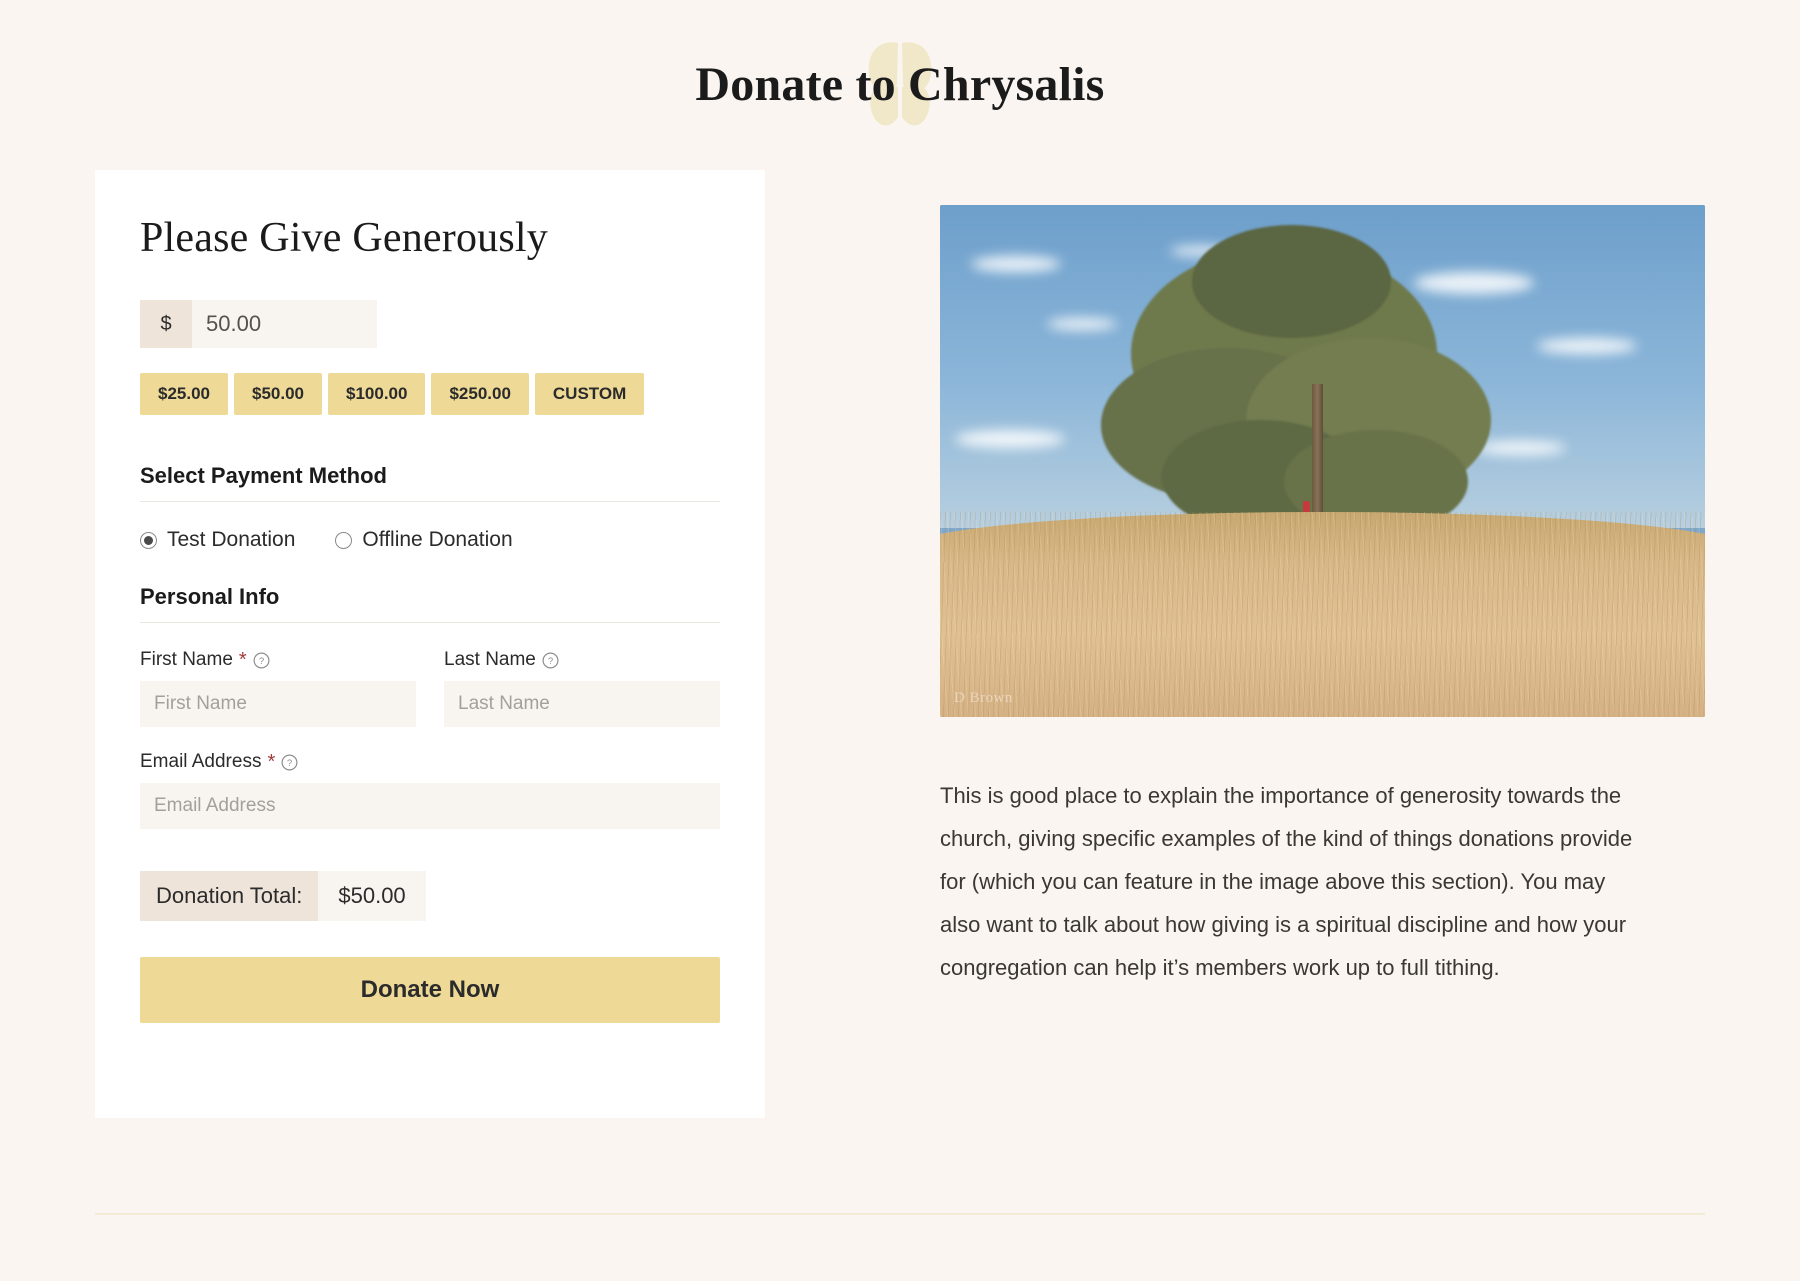 This screenshot has width=1800, height=1281. Describe the element at coordinates (582, 660) in the screenshot. I see `last-name-label-row: Last Name ?` at that location.